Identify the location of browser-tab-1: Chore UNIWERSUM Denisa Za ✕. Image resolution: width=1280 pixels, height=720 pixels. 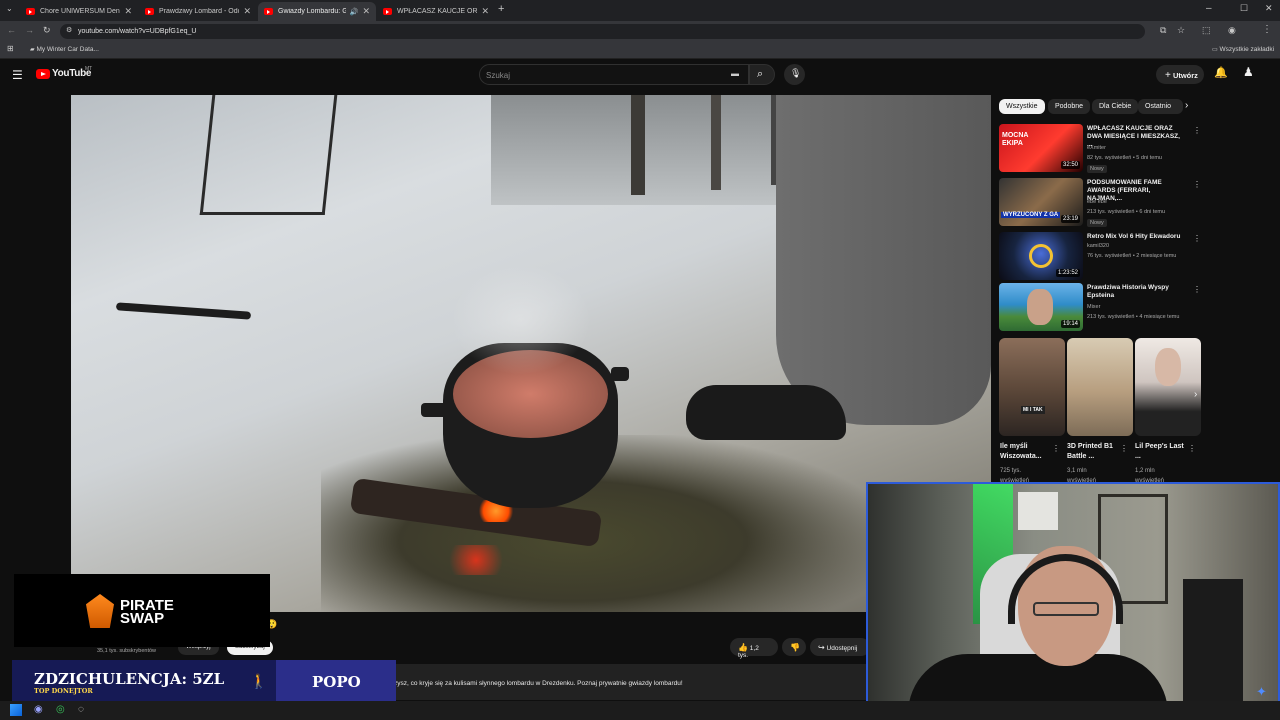
(79, 11).